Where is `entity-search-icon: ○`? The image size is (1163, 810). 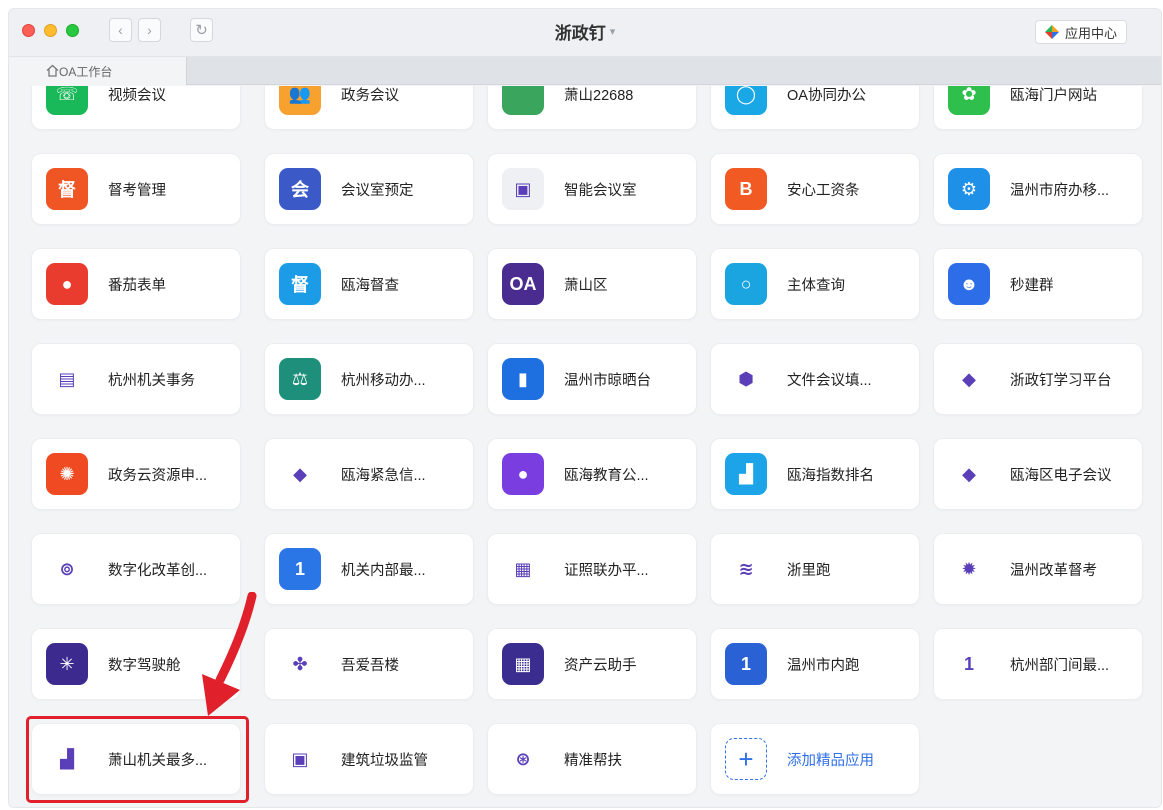
entity-search-icon: ○ is located at coordinates (746, 284).